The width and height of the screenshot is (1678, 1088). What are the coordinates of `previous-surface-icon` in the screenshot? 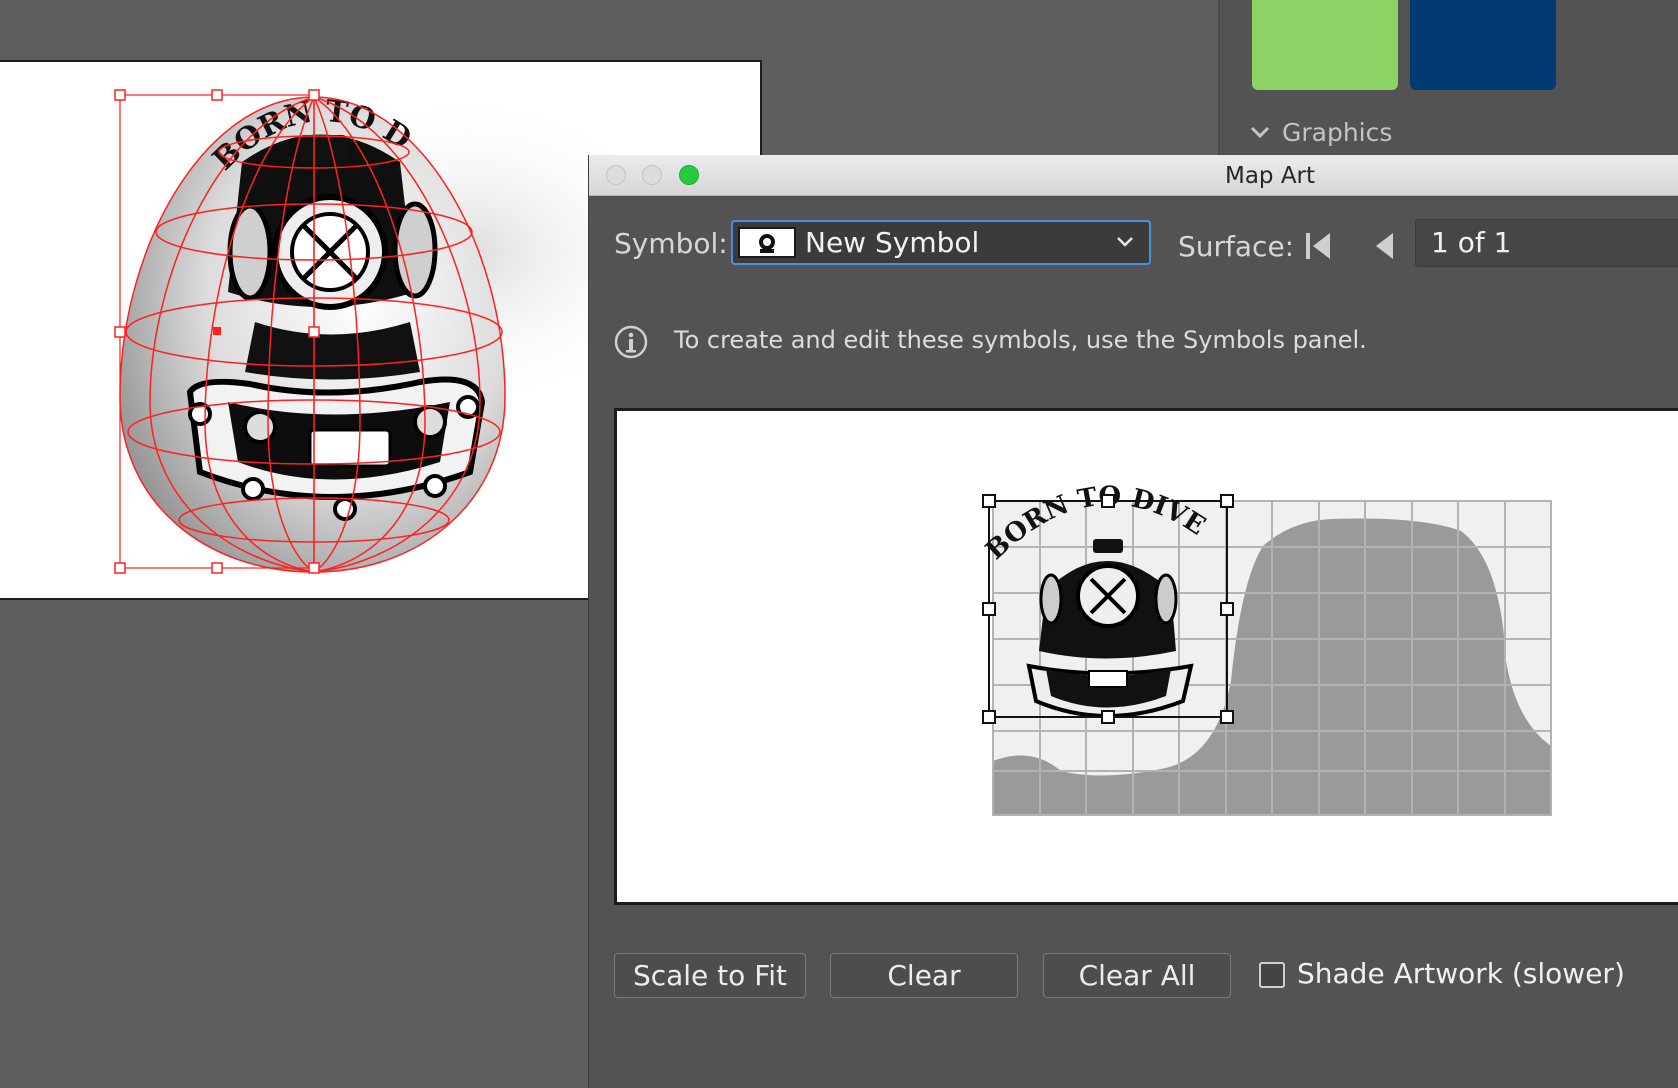 It's located at (1384, 246).